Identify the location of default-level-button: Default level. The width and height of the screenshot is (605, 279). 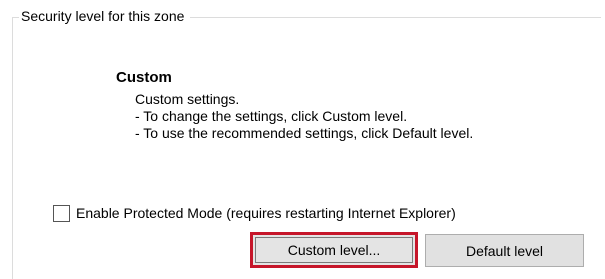
(504, 250).